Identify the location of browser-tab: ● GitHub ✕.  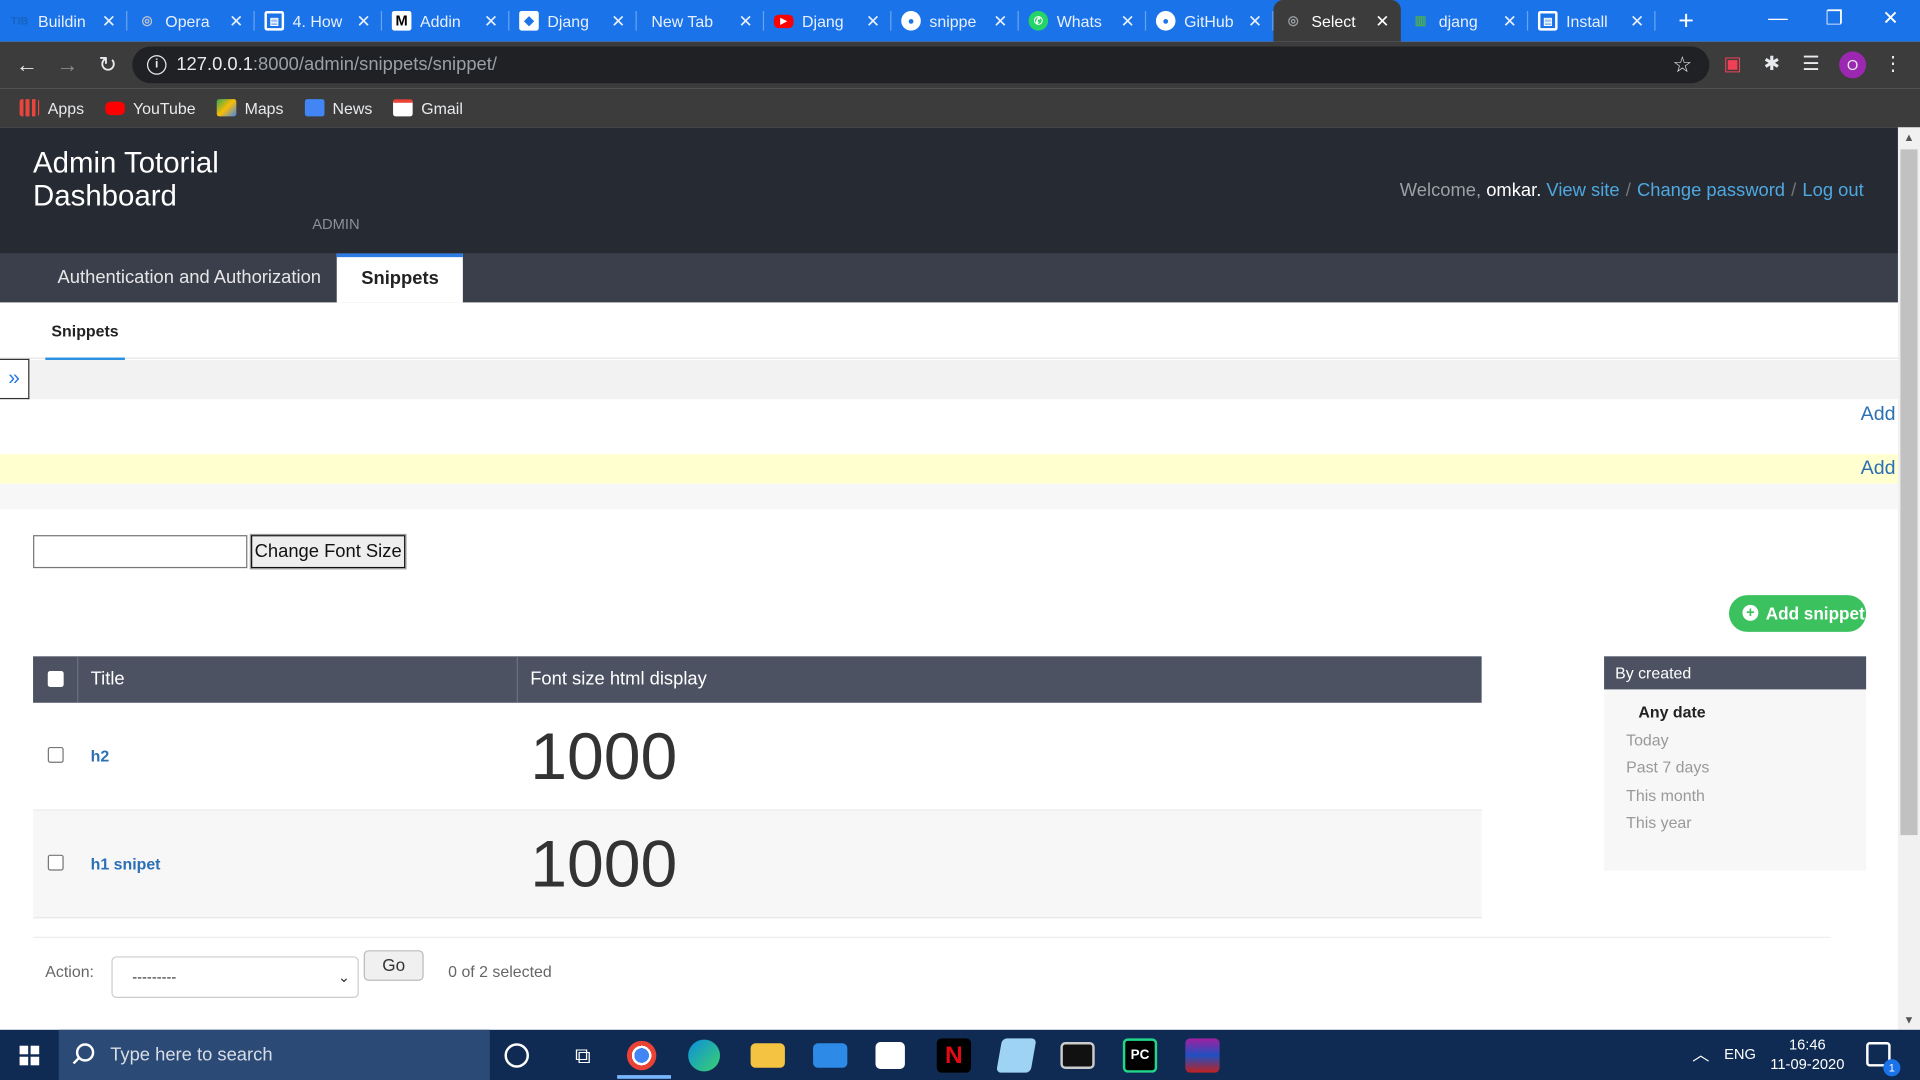
(1210, 21).